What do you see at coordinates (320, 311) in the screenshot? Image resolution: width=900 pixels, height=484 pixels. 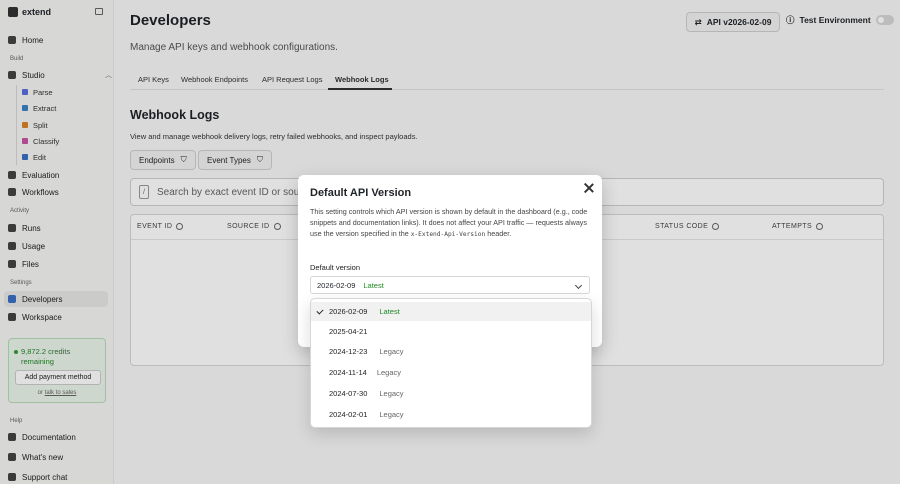 I see `check-icon` at bounding box center [320, 311].